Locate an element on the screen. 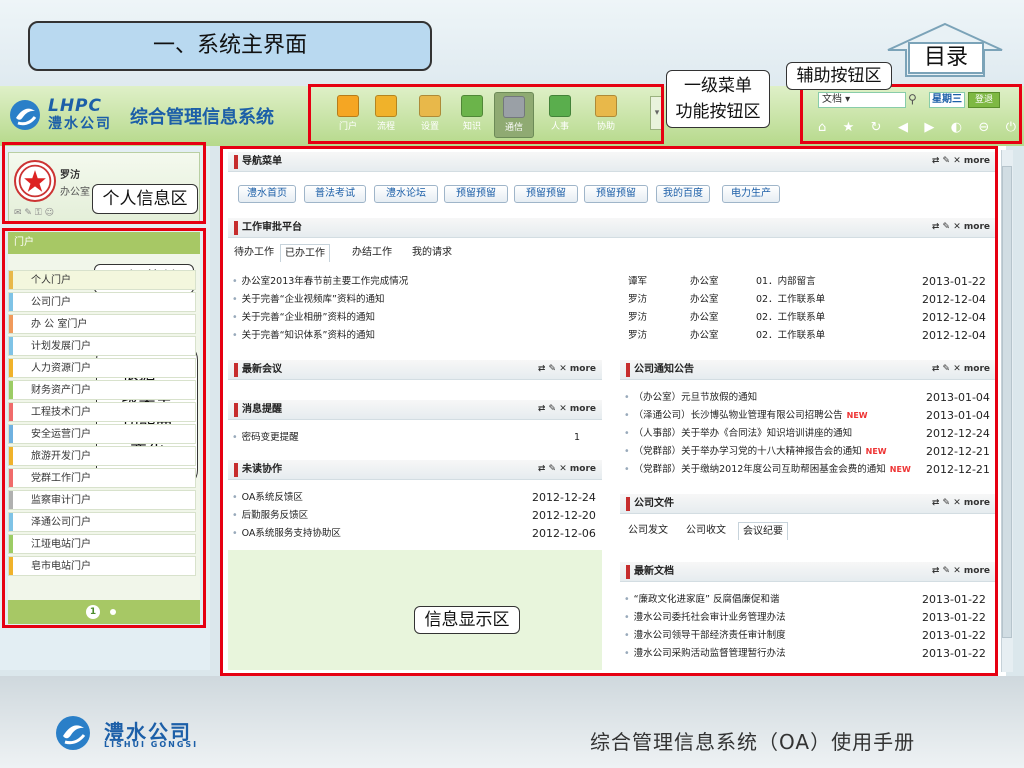  submenu-item: 财务资产门户 is located at coordinates (102, 390).